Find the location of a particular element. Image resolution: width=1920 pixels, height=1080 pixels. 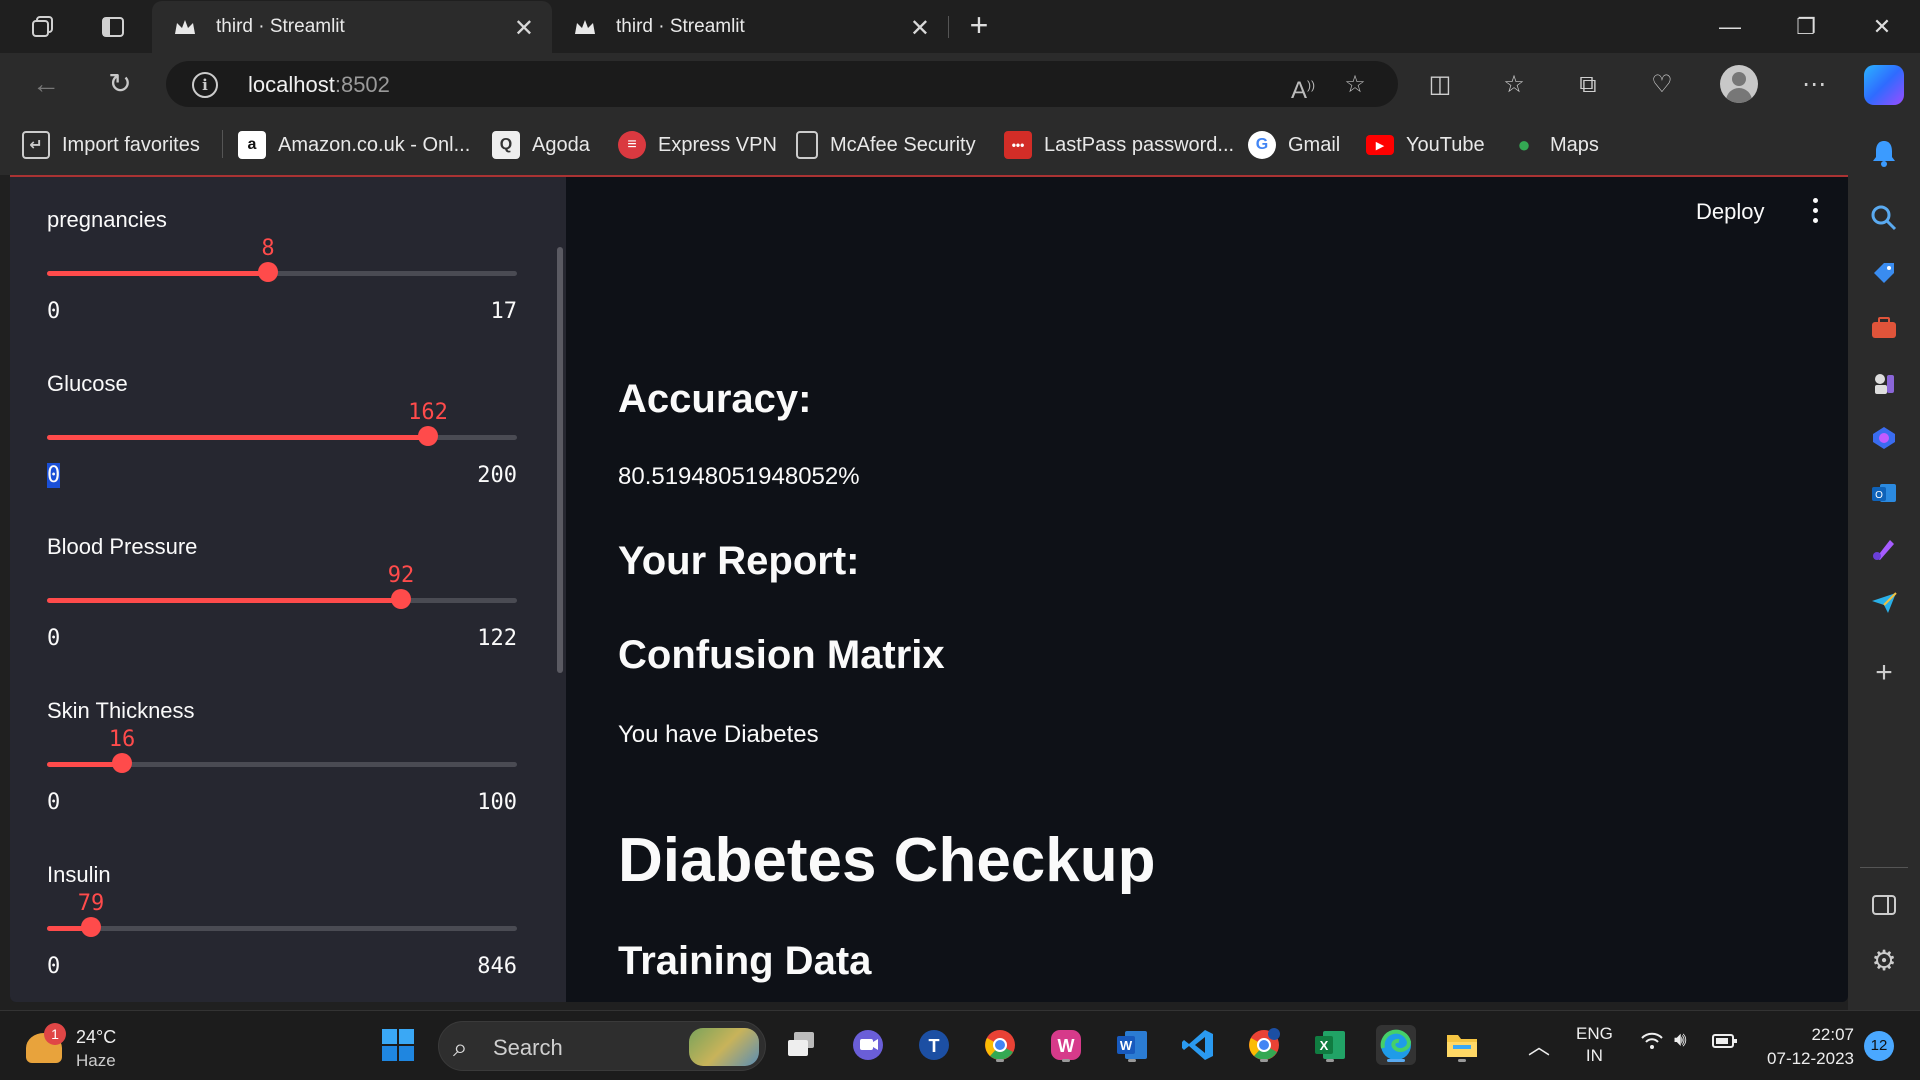

workspaces-icon is located at coordinates (43, 27).